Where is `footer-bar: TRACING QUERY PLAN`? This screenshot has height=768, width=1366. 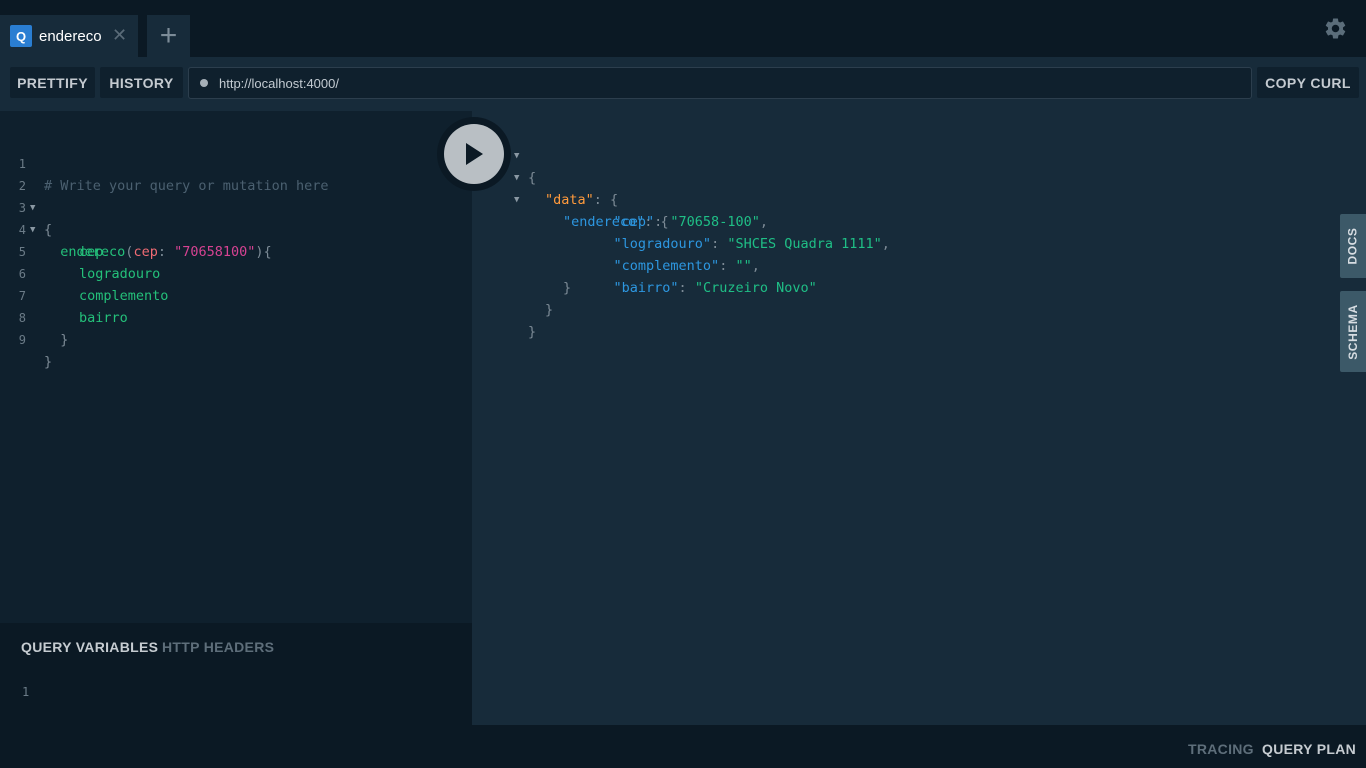
footer-bar: TRACING QUERY PLAN is located at coordinates (683, 746).